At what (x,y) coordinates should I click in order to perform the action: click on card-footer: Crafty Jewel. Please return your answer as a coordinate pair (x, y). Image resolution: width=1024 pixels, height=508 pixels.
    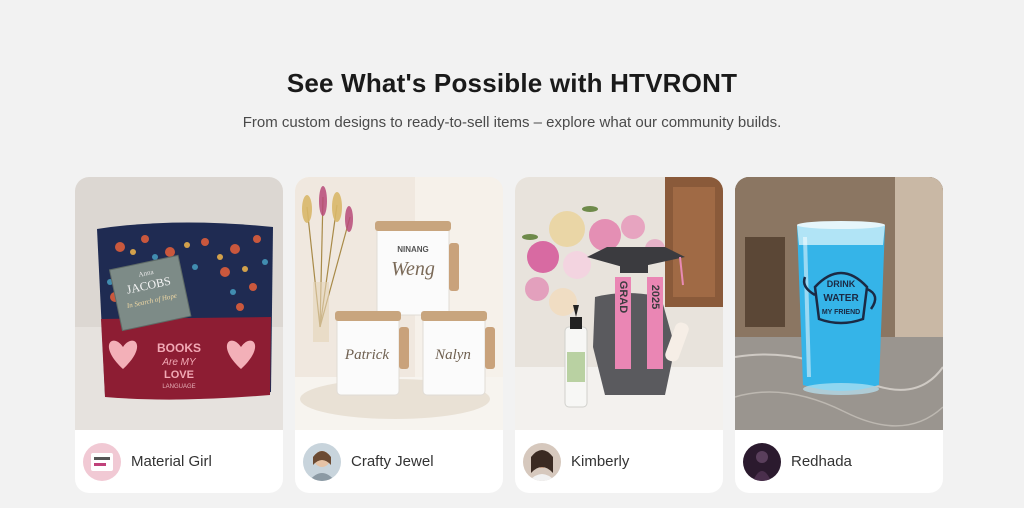
    Looking at the image, I should click on (399, 461).